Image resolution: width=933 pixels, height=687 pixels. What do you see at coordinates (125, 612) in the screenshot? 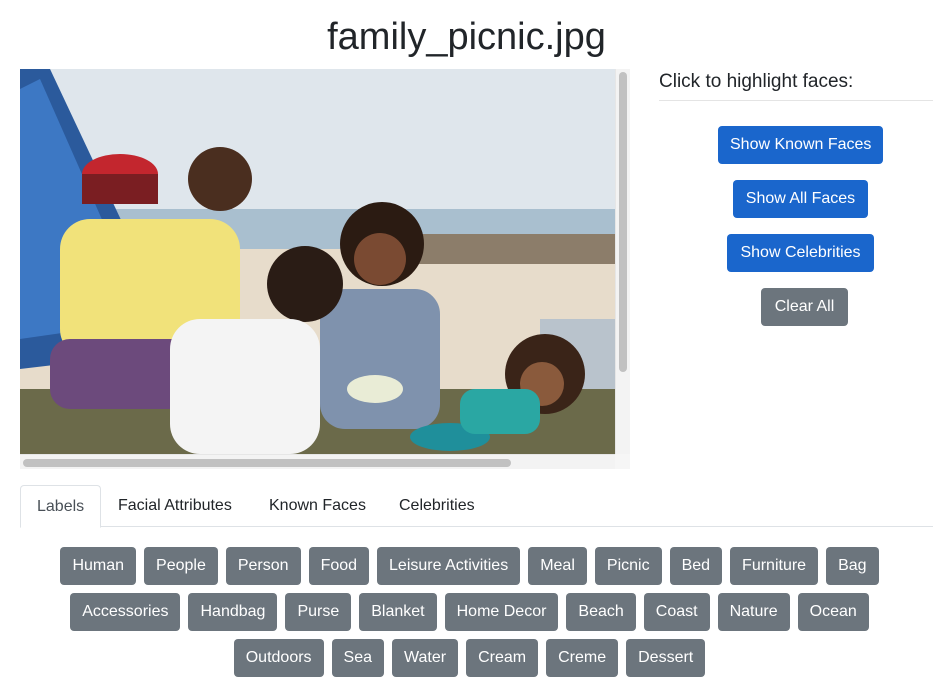
I see `label-chip: Accessories` at bounding box center [125, 612].